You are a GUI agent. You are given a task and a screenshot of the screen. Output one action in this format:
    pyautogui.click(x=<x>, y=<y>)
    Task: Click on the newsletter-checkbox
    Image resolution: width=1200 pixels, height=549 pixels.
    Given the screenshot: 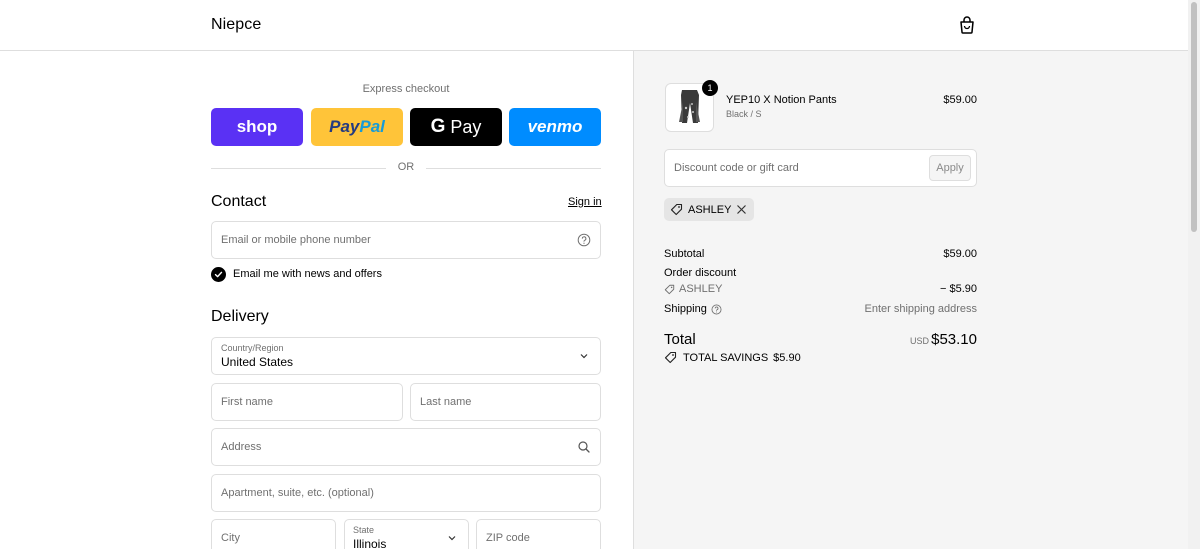 What is the action you would take?
    pyautogui.click(x=218, y=274)
    